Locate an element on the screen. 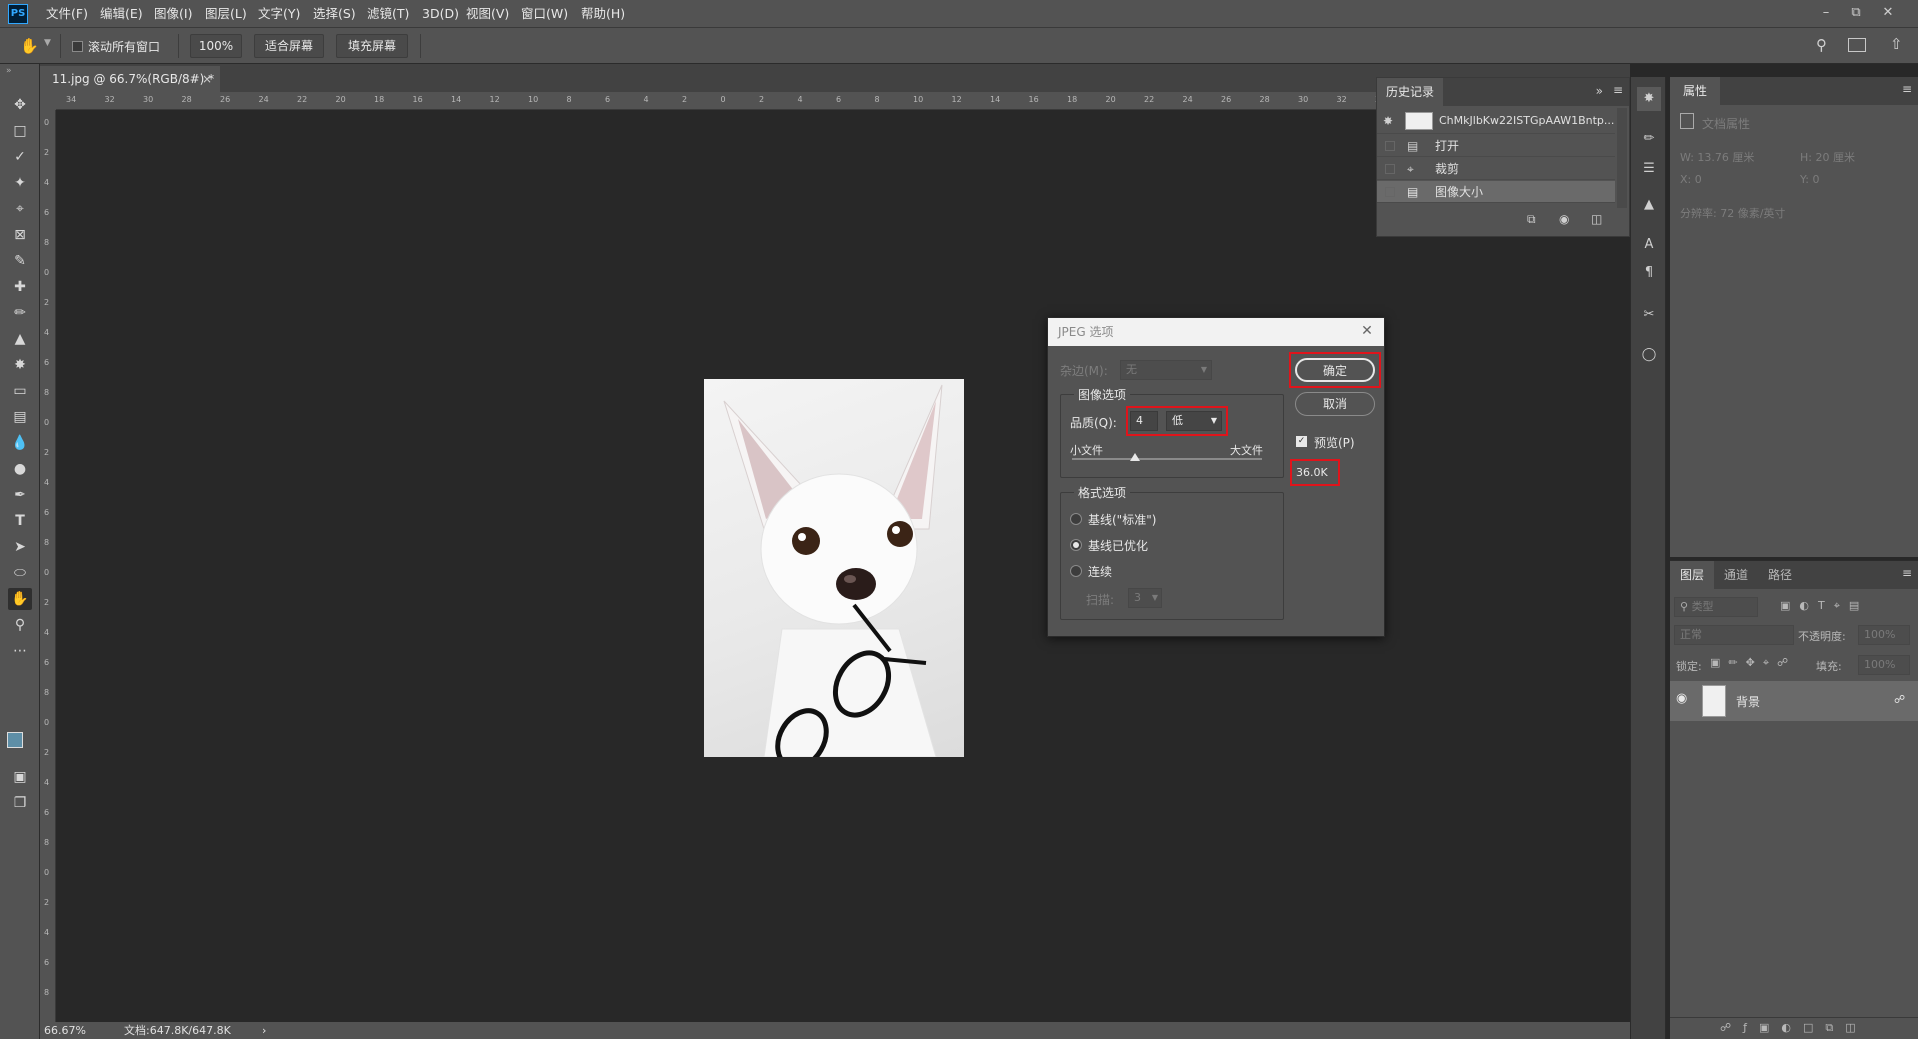 This screenshot has height=1039, width=1918. menu-type: 文字(Y) is located at coordinates (279, 14).